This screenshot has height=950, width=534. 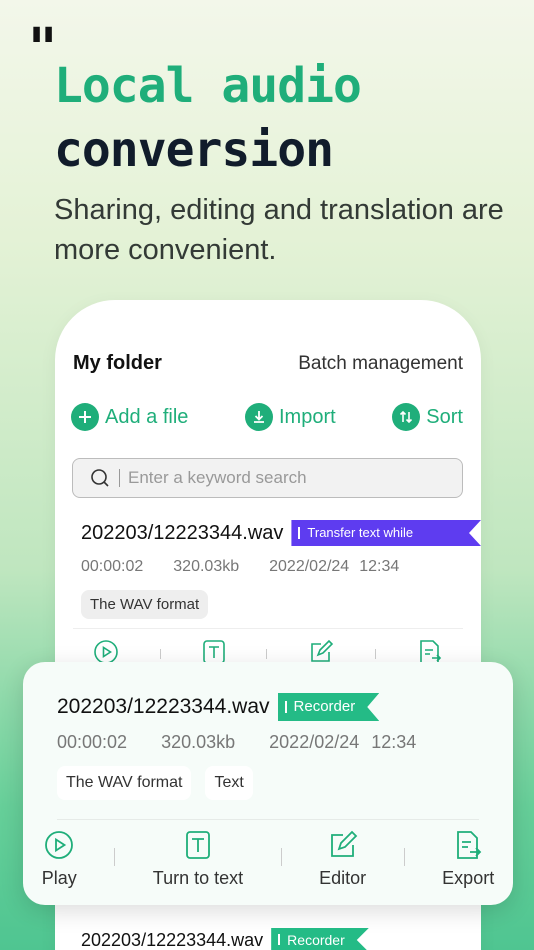 I want to click on text-chip: Text, so click(x=229, y=783).